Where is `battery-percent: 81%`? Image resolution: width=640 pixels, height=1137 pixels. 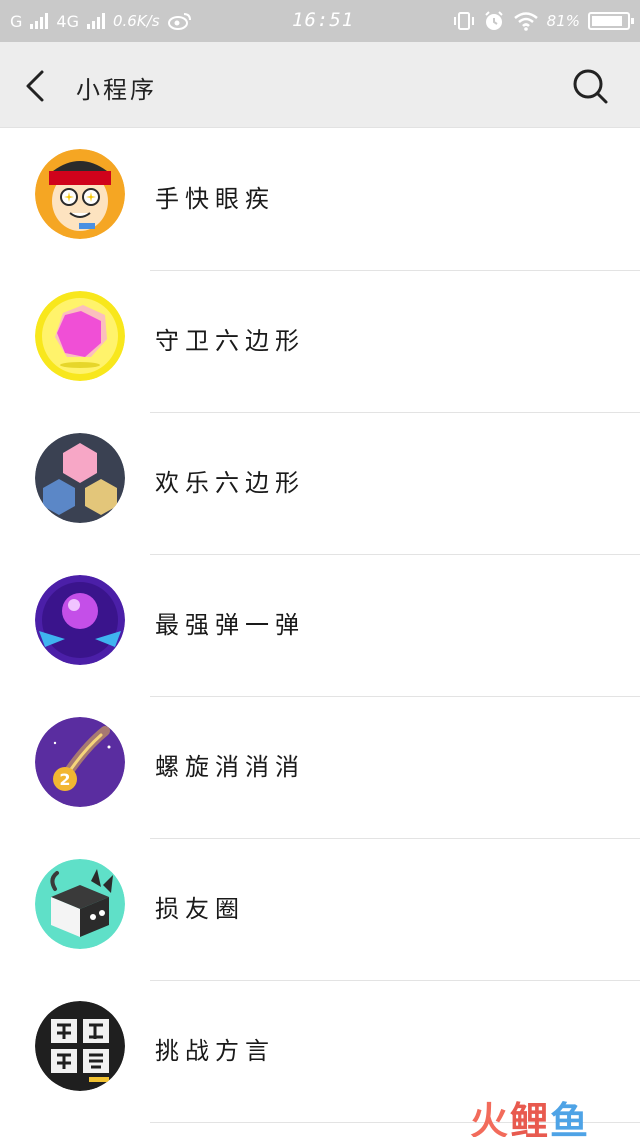 battery-percent: 81% is located at coordinates (563, 21).